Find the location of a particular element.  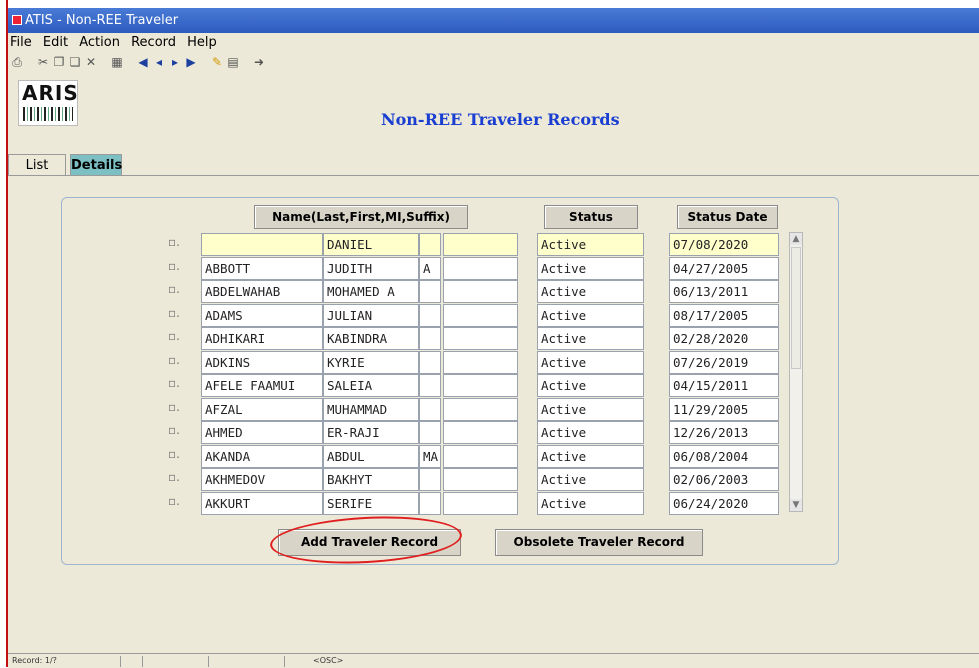

exit-icon: ➜ is located at coordinates (259, 62).